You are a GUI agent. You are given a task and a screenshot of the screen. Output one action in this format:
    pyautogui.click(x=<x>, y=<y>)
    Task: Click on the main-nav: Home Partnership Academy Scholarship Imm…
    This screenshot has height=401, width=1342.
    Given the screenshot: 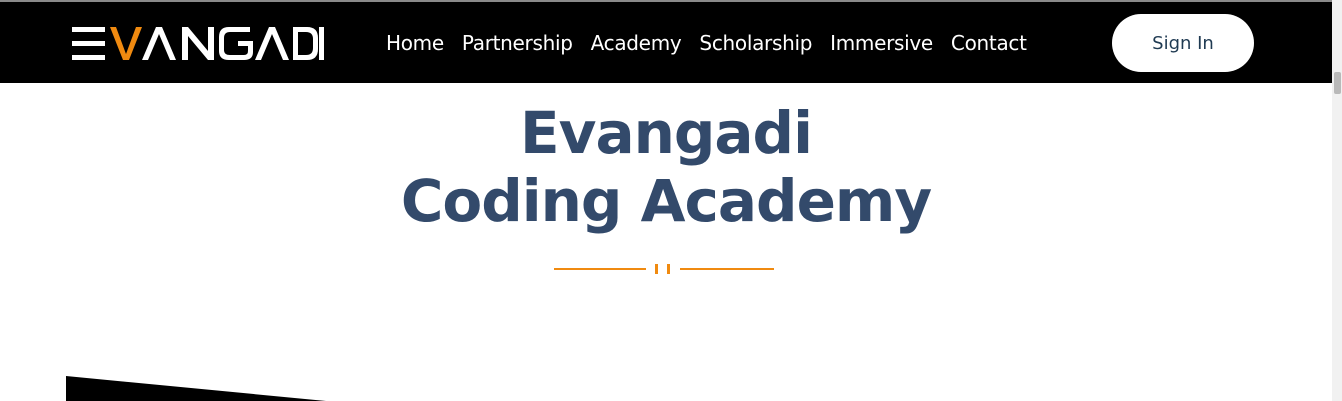 What is the action you would take?
    pyautogui.click(x=706, y=42)
    